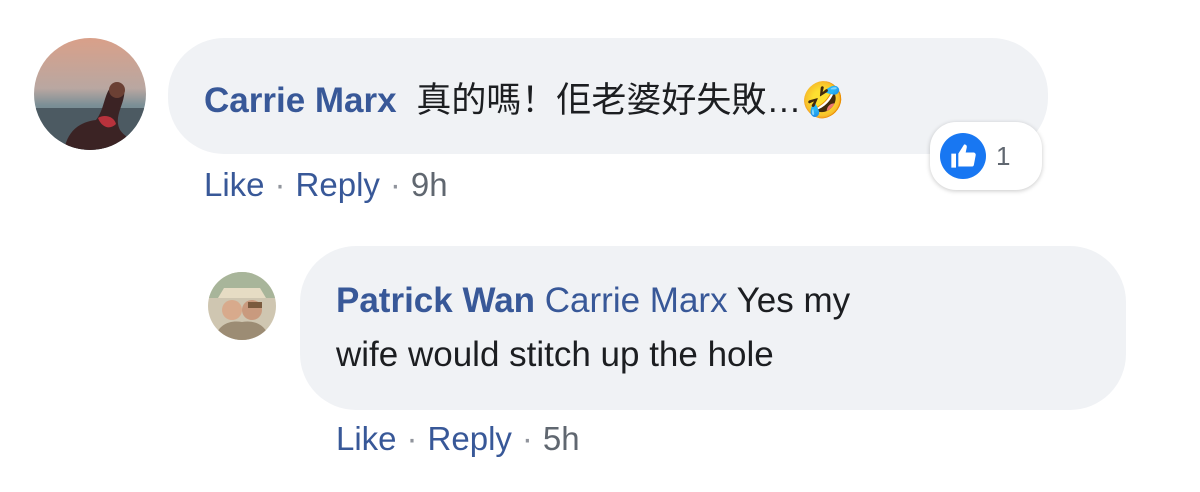  Describe the element at coordinates (636, 300) in the screenshot. I see `comment-mention: Carrie Marx` at that location.